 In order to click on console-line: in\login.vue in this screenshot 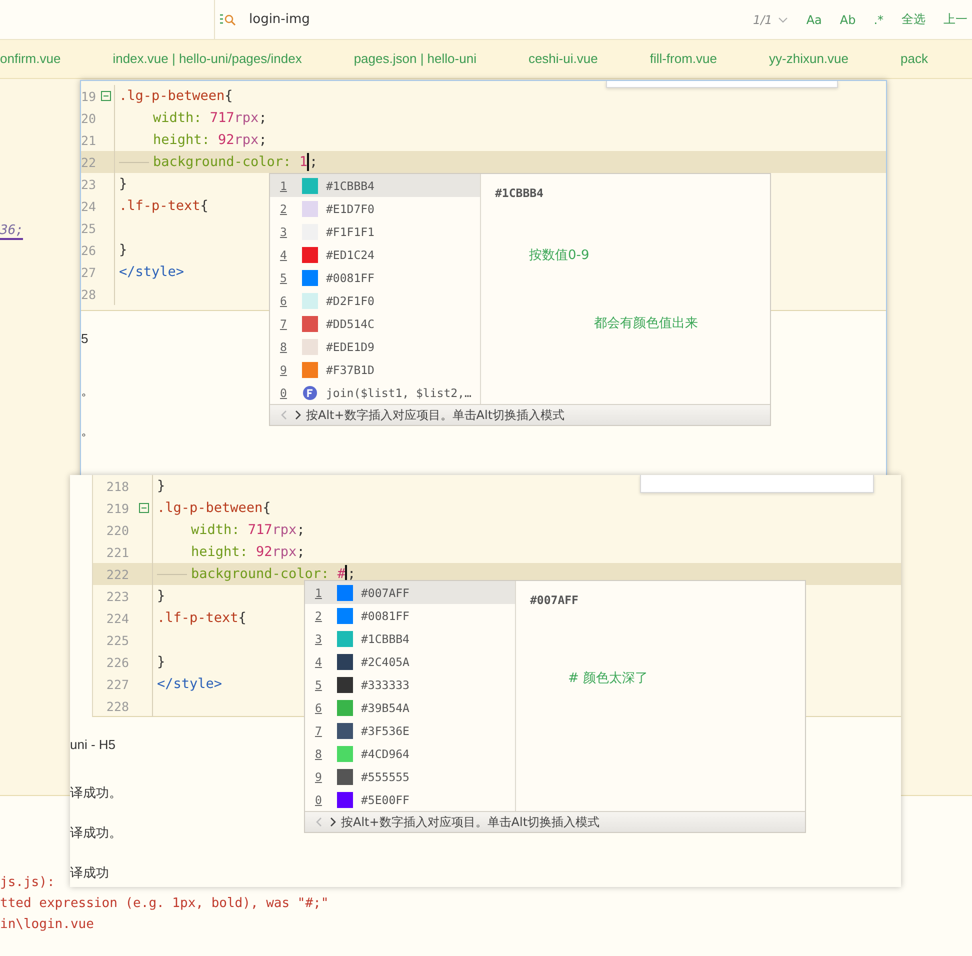, I will do `click(47, 925)`.